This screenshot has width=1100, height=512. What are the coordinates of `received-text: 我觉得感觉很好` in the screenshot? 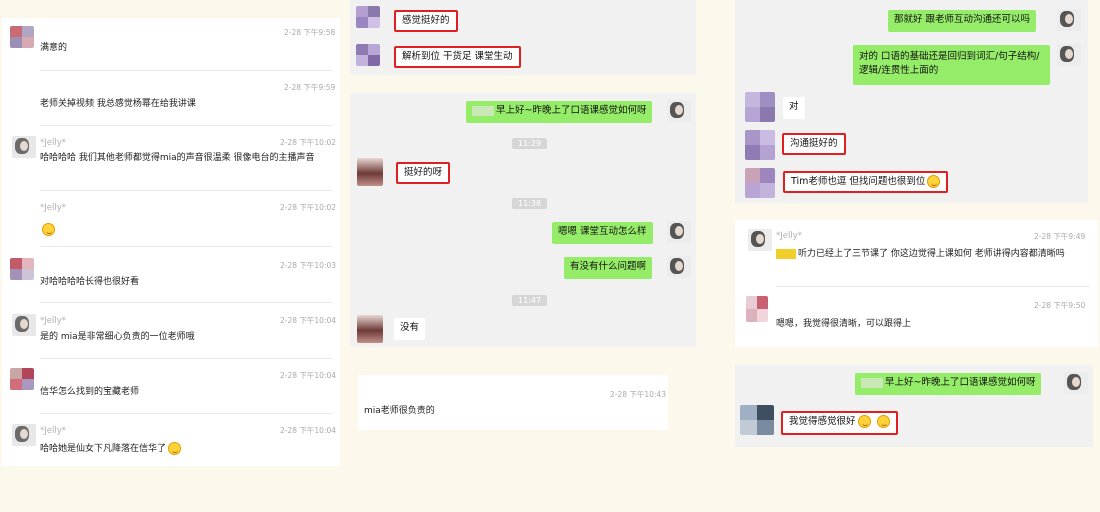 It's located at (822, 421).